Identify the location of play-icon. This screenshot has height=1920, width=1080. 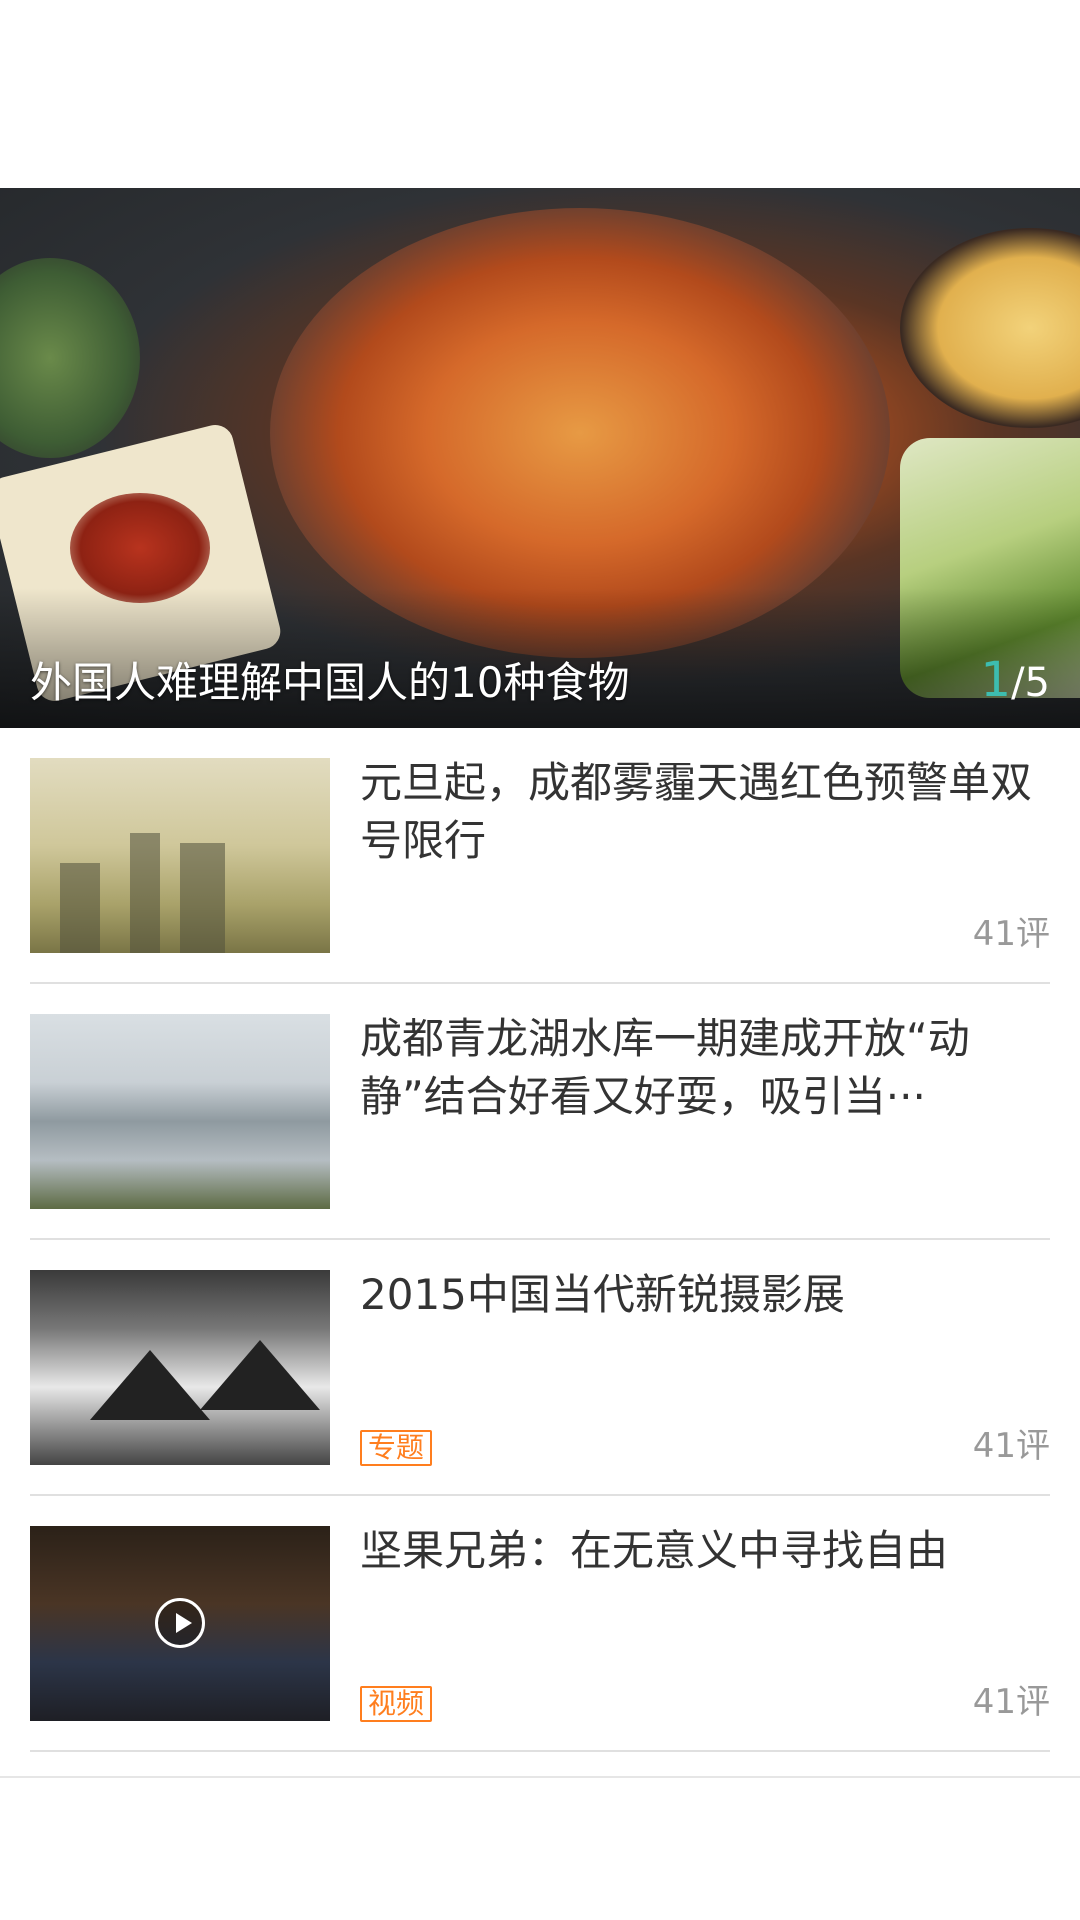
(180, 1623).